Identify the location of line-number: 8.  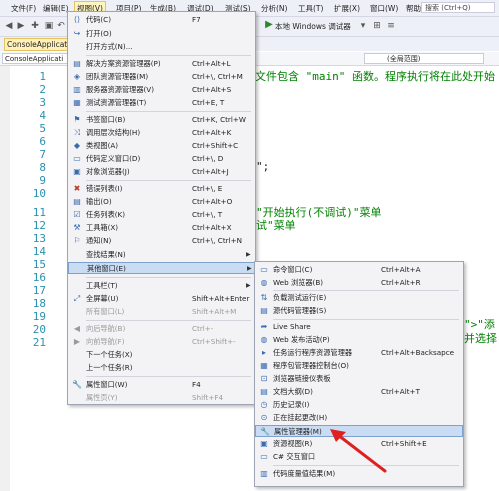
(42, 167).